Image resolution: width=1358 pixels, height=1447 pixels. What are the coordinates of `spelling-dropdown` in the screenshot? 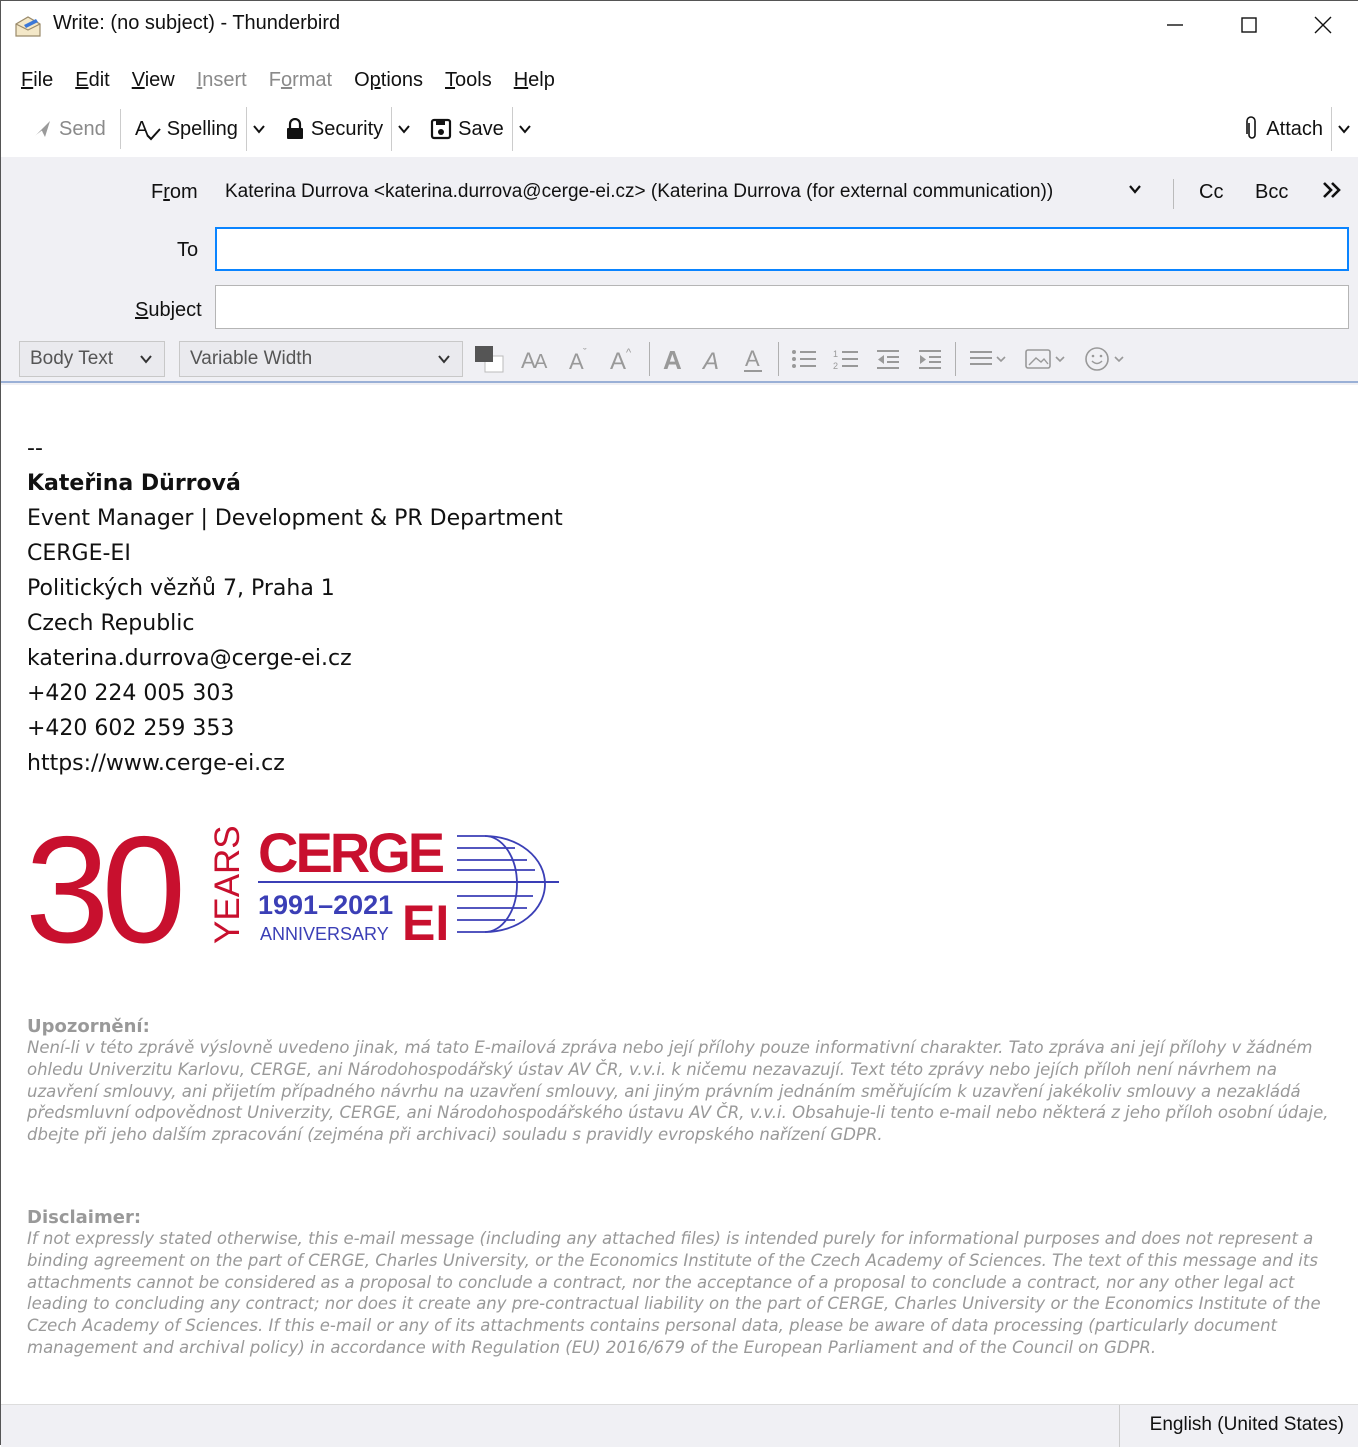 It's located at (258, 129).